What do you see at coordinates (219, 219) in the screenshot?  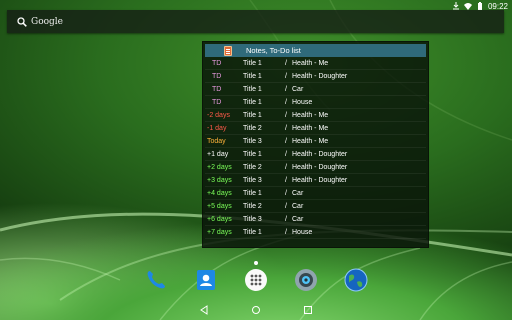 I see `todo-due: +6 days` at bounding box center [219, 219].